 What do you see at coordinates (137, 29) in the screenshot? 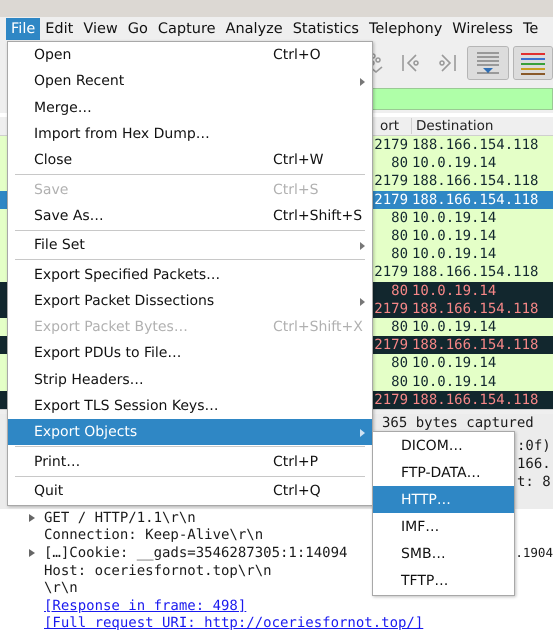
I see `menu-title: Go` at bounding box center [137, 29].